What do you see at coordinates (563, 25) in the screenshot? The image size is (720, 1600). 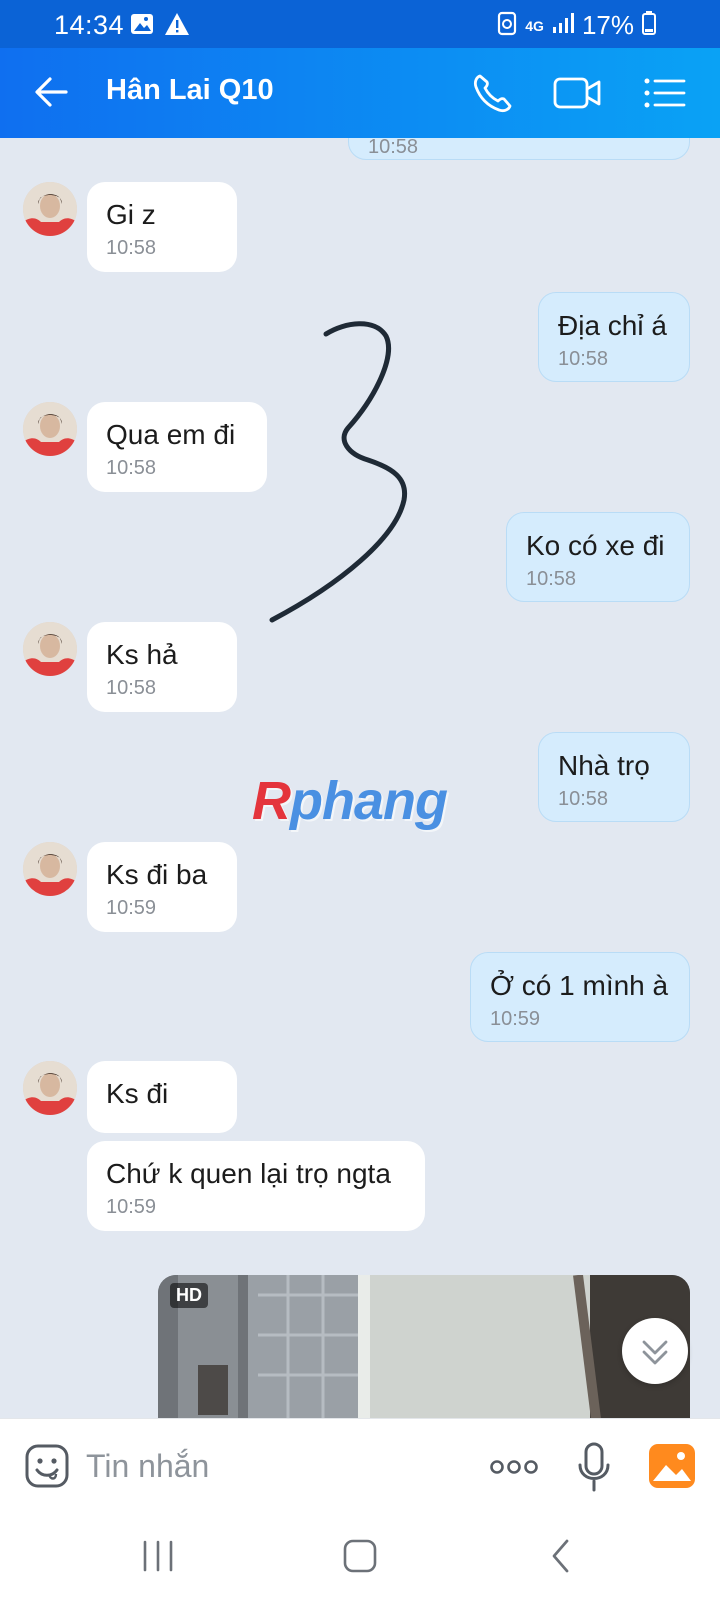 I see `signal-icon` at bounding box center [563, 25].